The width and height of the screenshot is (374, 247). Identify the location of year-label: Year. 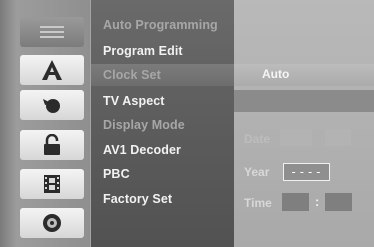
(257, 172).